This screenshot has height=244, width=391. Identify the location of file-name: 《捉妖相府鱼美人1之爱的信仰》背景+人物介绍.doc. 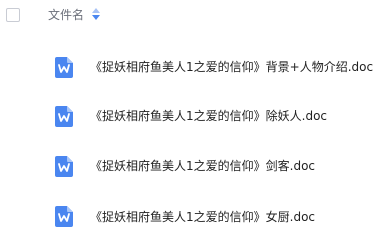
(231, 67).